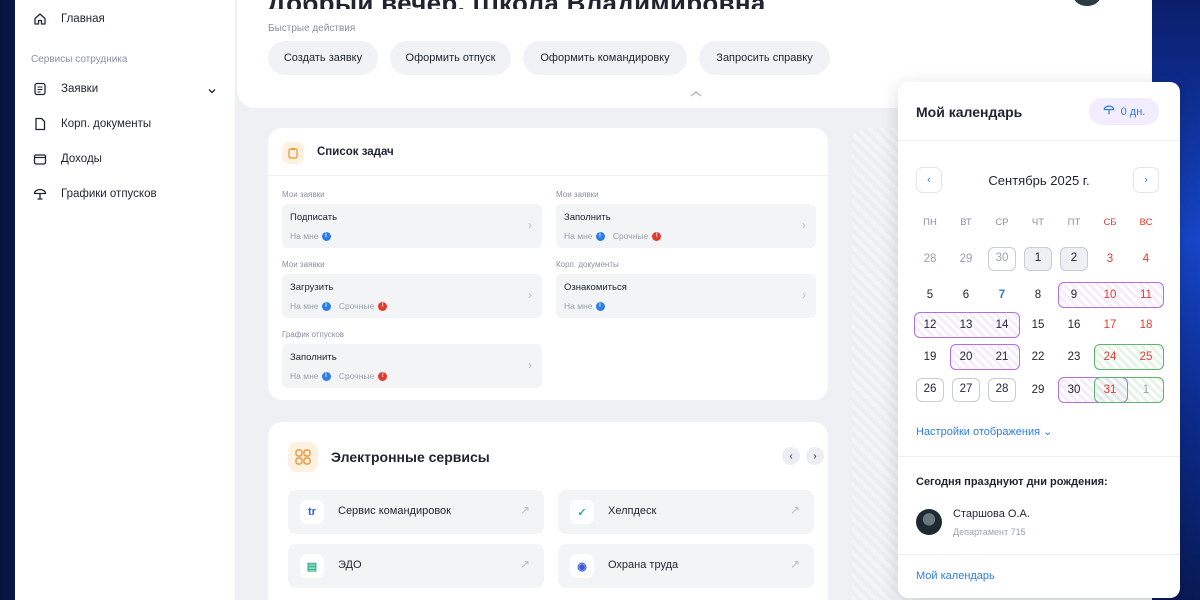  Describe the element at coordinates (412, 226) in the screenshot. I see `task-item: Подписать На мне i ›` at that location.